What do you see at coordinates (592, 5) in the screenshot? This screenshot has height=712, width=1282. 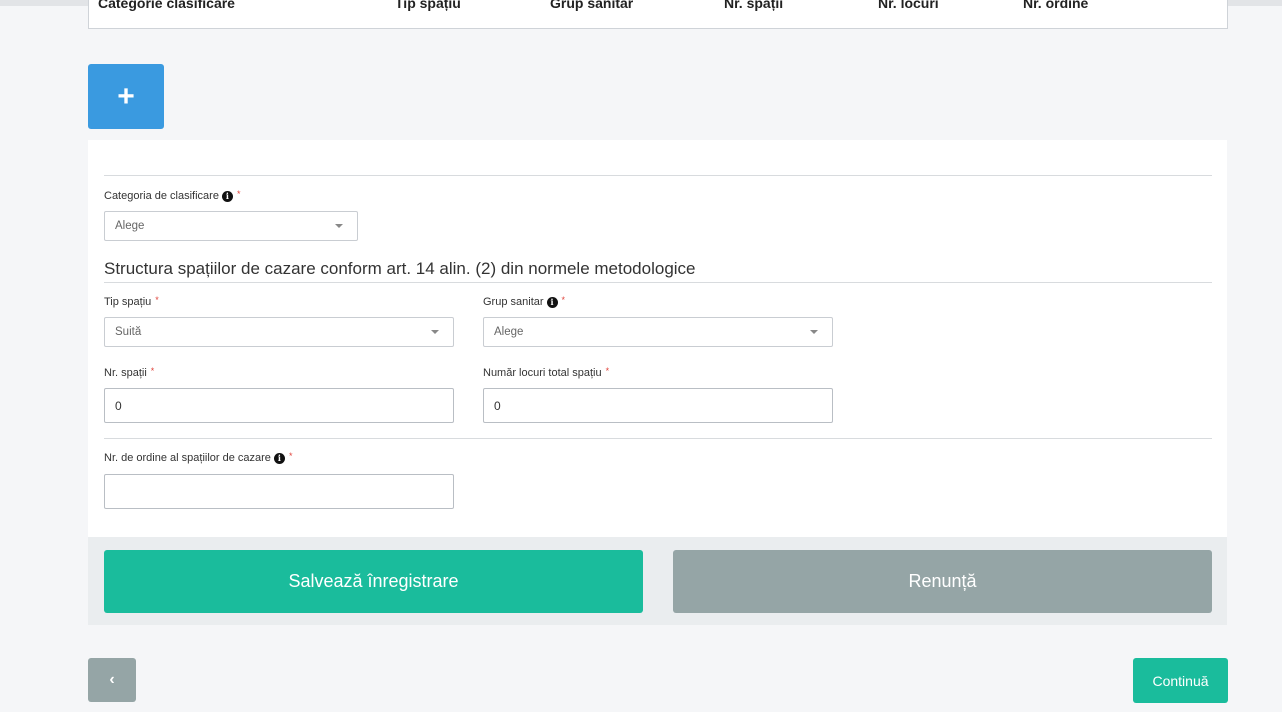 I see `column-header-grup-sanitar: Grup sanitar` at bounding box center [592, 5].